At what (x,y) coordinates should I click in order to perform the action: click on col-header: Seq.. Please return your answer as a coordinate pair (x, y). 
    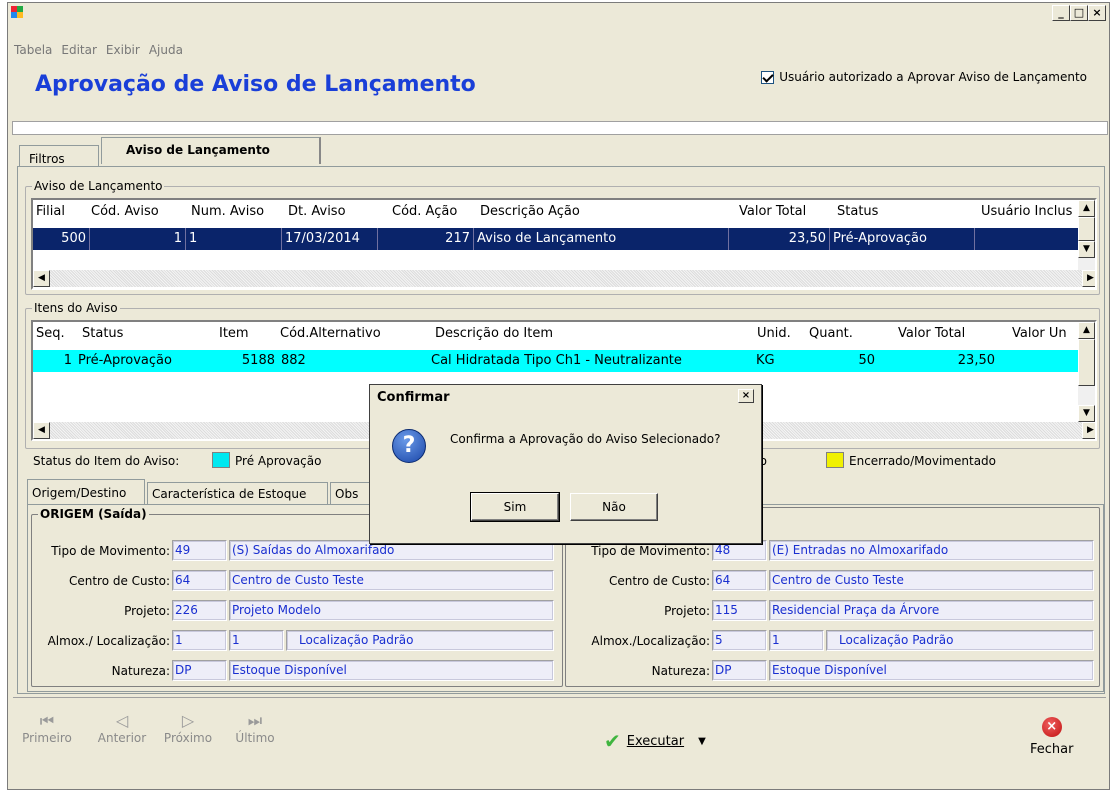
    Looking at the image, I should click on (53, 334).